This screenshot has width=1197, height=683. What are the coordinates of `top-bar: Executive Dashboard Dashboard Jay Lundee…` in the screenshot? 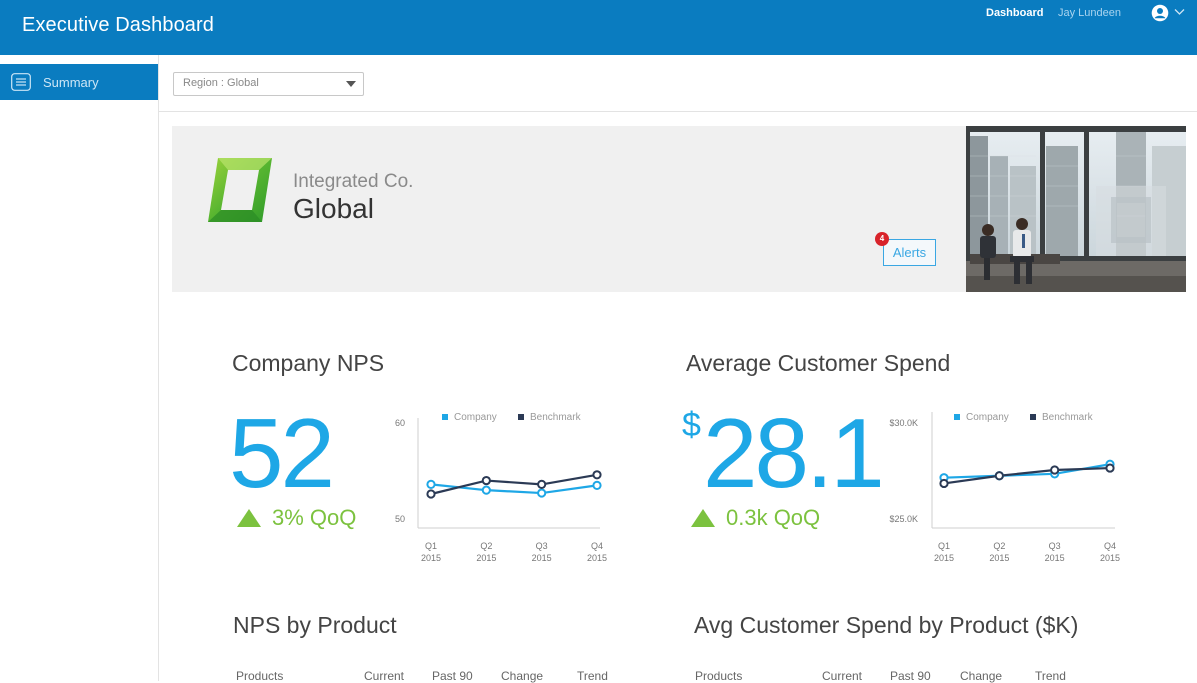 It's located at (598, 27).